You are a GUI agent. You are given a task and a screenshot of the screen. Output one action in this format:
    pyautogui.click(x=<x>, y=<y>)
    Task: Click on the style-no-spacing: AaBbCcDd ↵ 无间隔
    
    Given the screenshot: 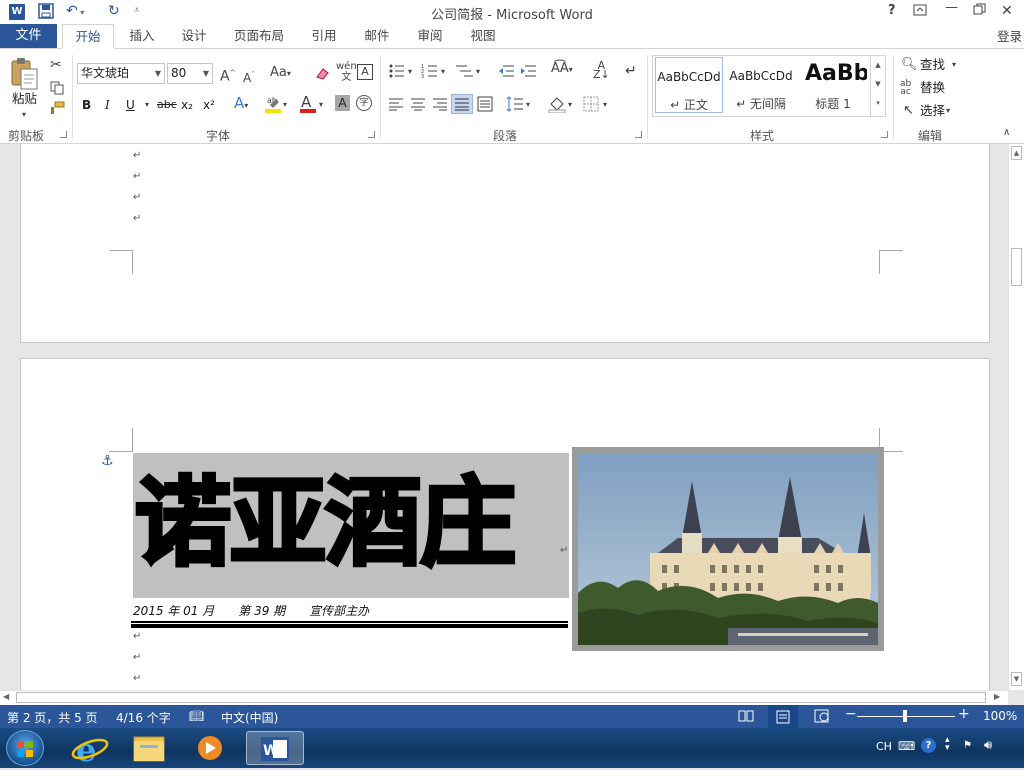 What is the action you would take?
    pyautogui.click(x=761, y=85)
    